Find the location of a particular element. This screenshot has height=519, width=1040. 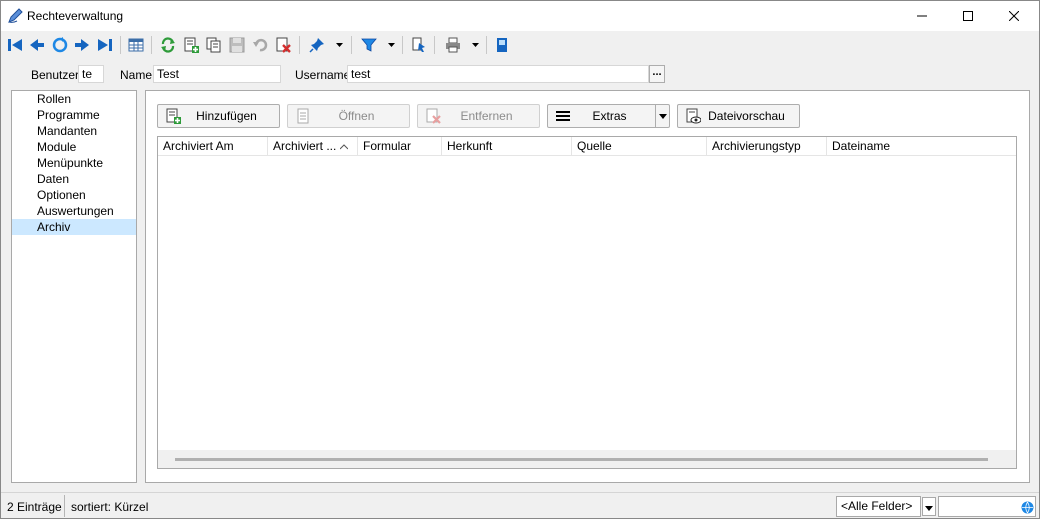

sidebar-item-auswertungen: Auswertungen is located at coordinates (74, 211).